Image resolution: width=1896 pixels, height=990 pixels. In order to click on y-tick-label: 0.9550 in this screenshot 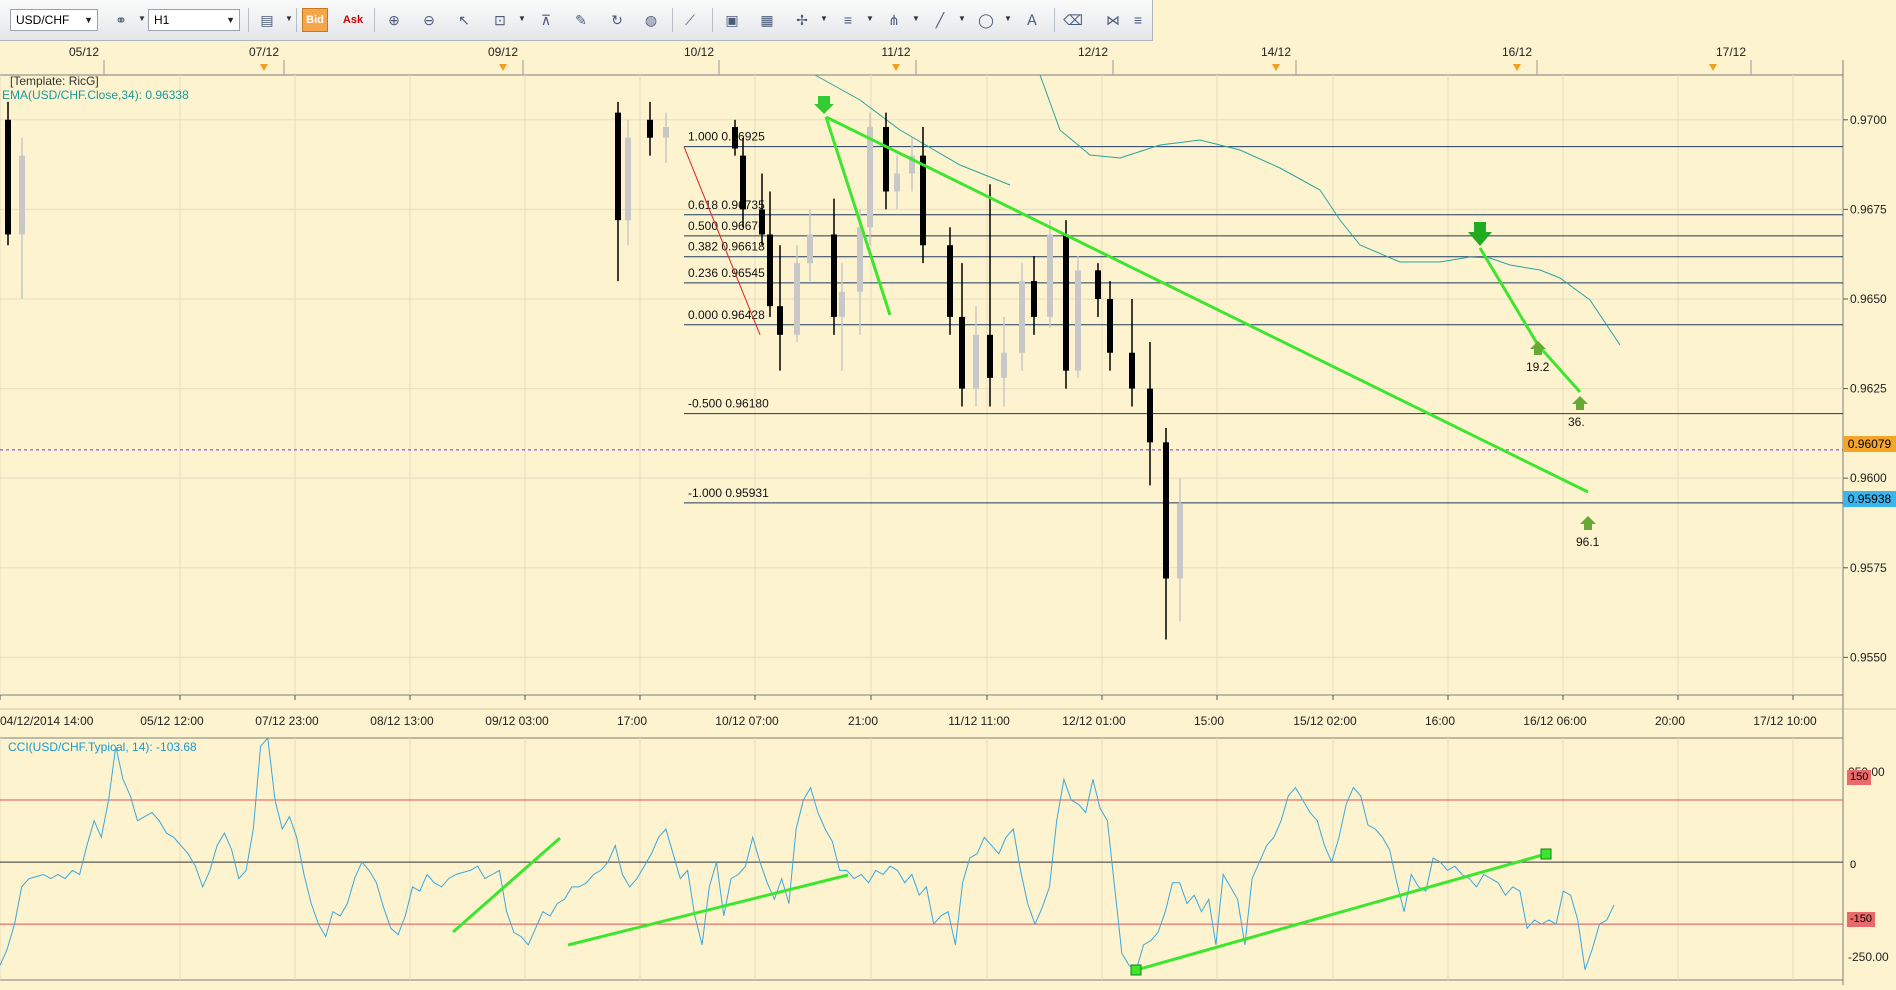, I will do `click(1868, 657)`.